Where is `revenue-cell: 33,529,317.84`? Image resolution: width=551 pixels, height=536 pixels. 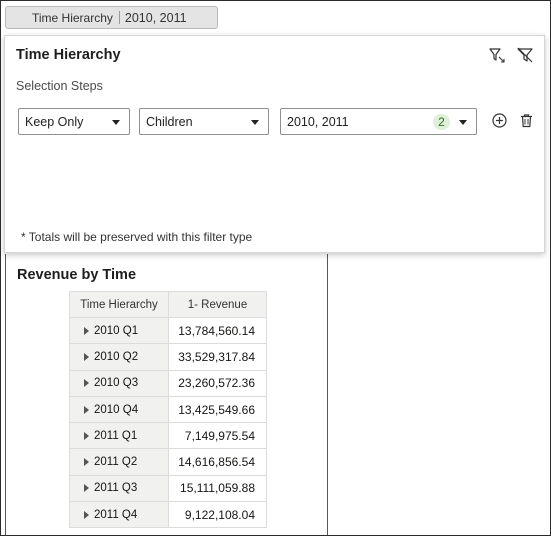
revenue-cell: 33,529,317.84 is located at coordinates (217, 357).